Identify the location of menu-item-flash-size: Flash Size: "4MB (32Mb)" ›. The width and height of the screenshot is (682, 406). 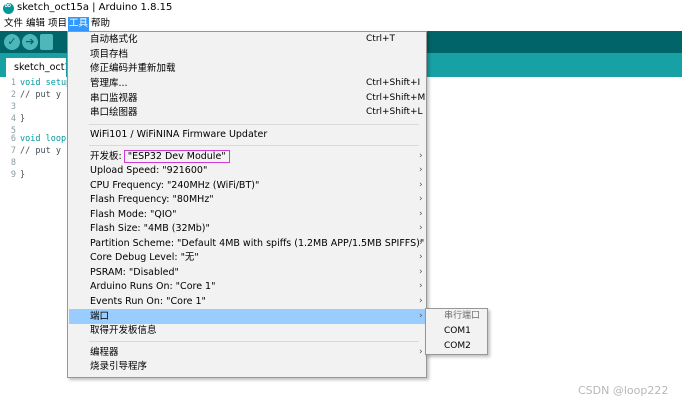
(247, 228).